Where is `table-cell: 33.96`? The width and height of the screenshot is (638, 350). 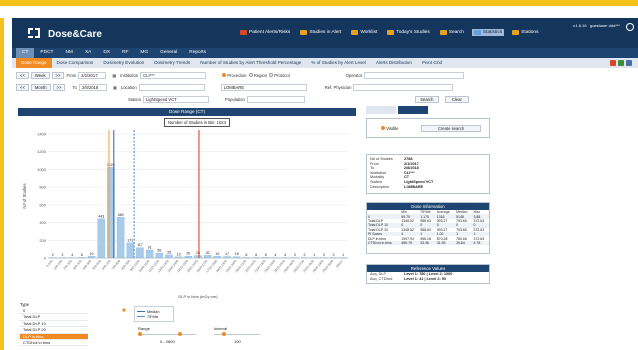
table-cell: 33.96 is located at coordinates (427, 243).